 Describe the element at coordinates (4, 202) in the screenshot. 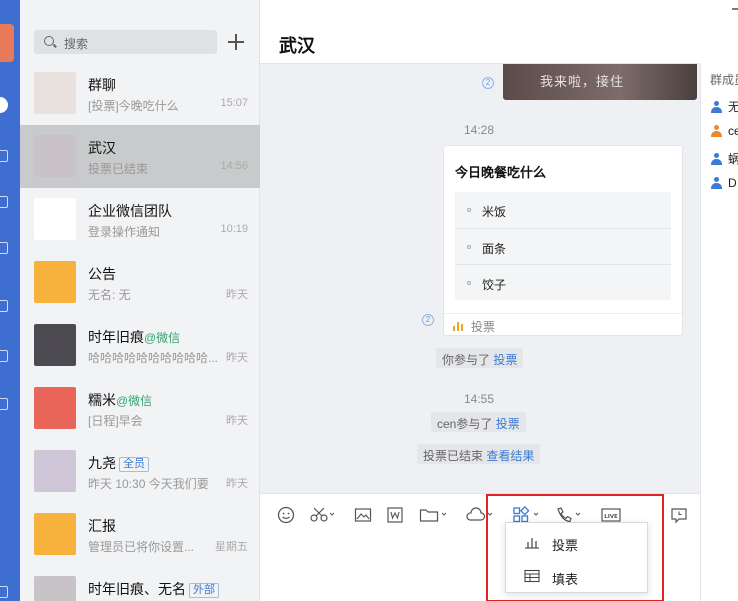

I see `calendar-nav-icon` at that location.